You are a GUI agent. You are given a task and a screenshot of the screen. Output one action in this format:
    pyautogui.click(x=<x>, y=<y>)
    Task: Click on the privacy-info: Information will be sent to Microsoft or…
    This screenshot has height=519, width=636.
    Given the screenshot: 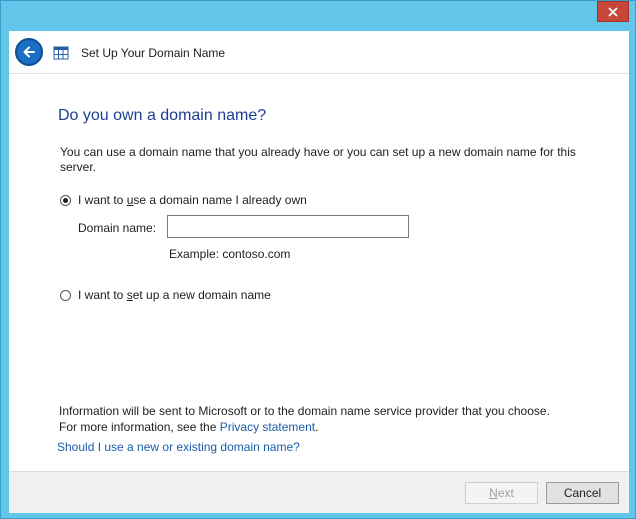 What is the action you would take?
    pyautogui.click(x=324, y=419)
    